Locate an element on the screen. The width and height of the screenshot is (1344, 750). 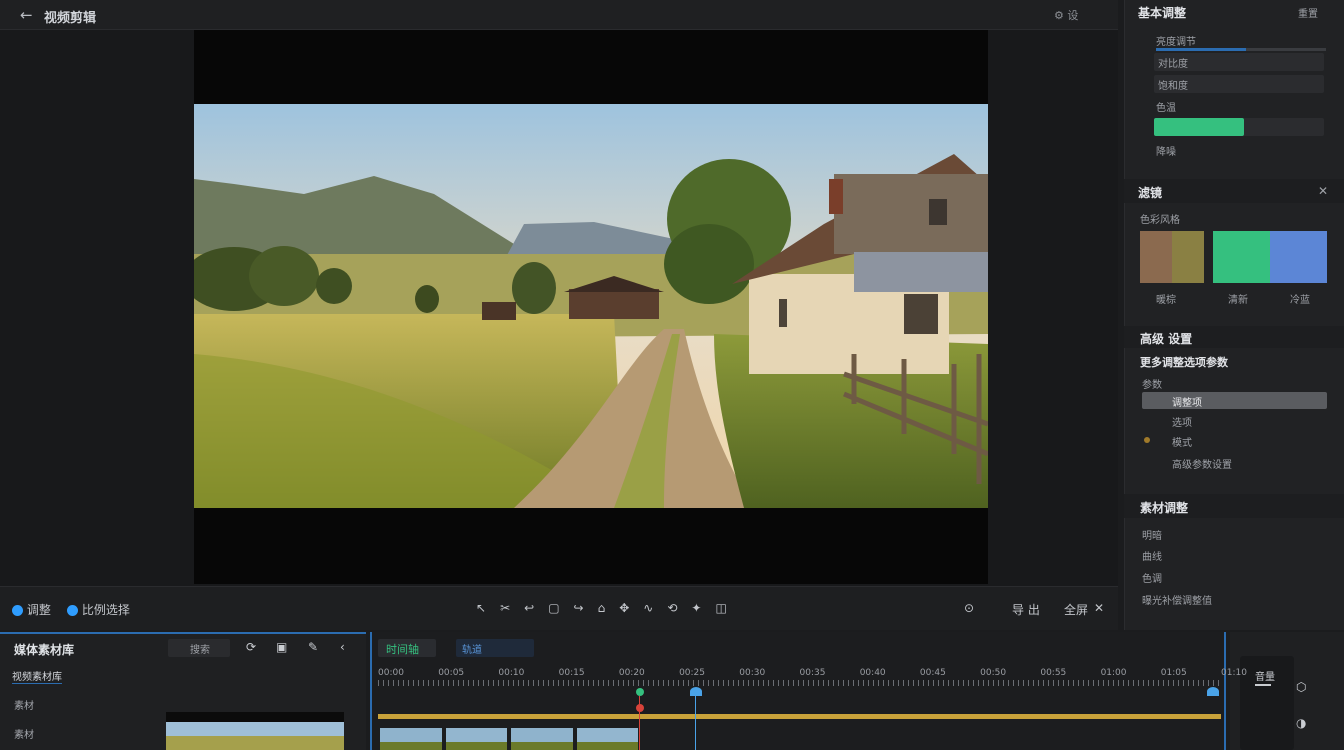
ruler-tick-label: 01:05 is located at coordinates (1173, 673).